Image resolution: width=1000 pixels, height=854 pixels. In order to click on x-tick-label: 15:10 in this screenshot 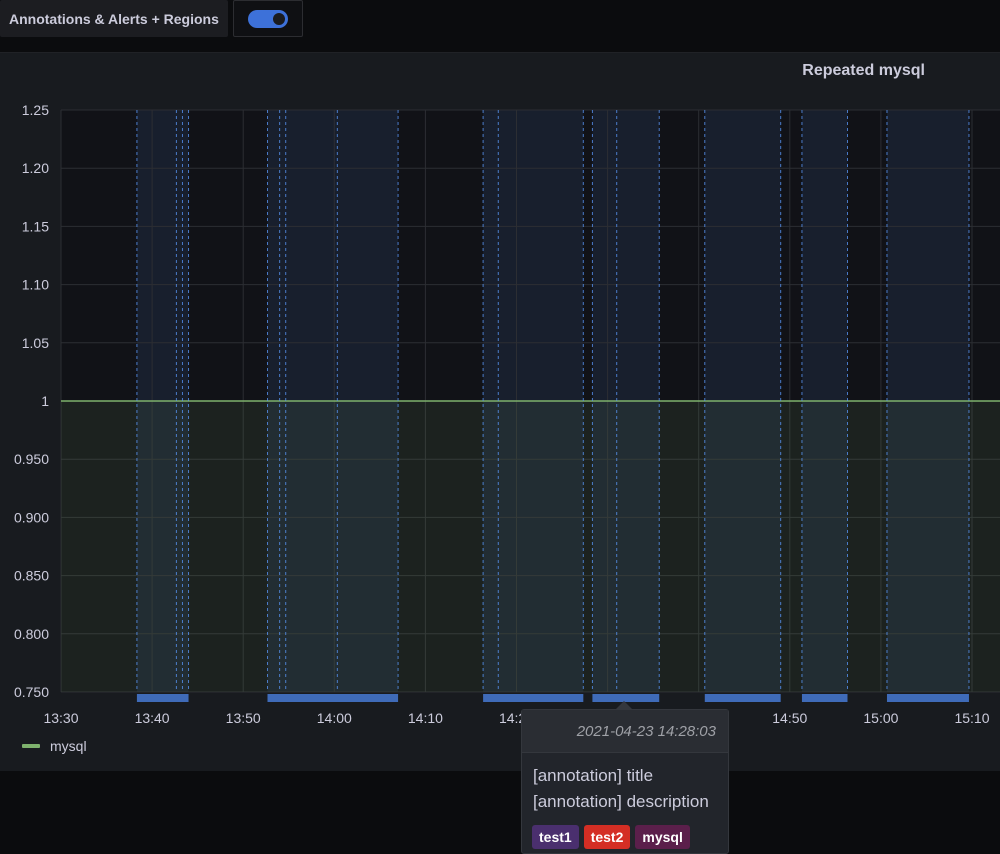, I will do `click(971, 718)`.